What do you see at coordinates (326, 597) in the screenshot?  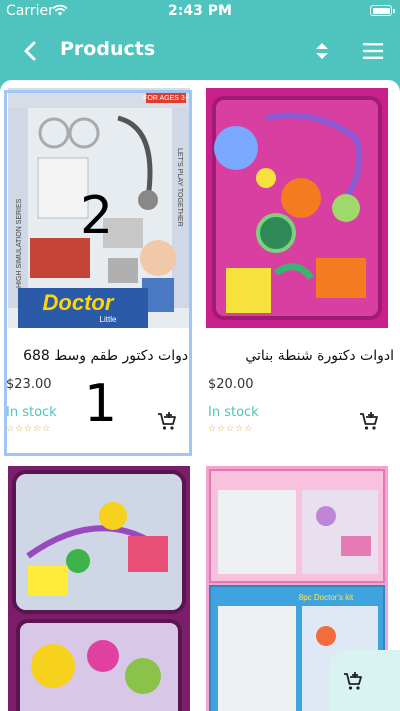 I see `box-label: 8pc Doctor's kit` at bounding box center [326, 597].